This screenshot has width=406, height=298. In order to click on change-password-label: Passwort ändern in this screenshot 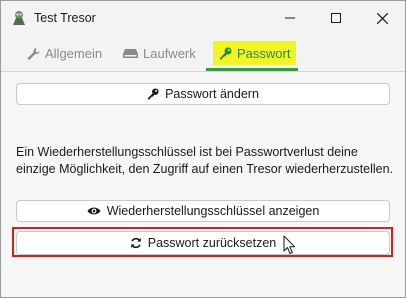, I will do `click(212, 94)`.